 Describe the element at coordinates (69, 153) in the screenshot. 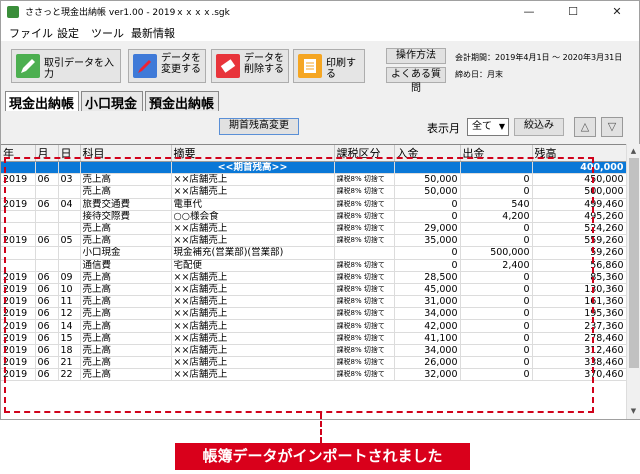

I see `column-header: 日` at that location.